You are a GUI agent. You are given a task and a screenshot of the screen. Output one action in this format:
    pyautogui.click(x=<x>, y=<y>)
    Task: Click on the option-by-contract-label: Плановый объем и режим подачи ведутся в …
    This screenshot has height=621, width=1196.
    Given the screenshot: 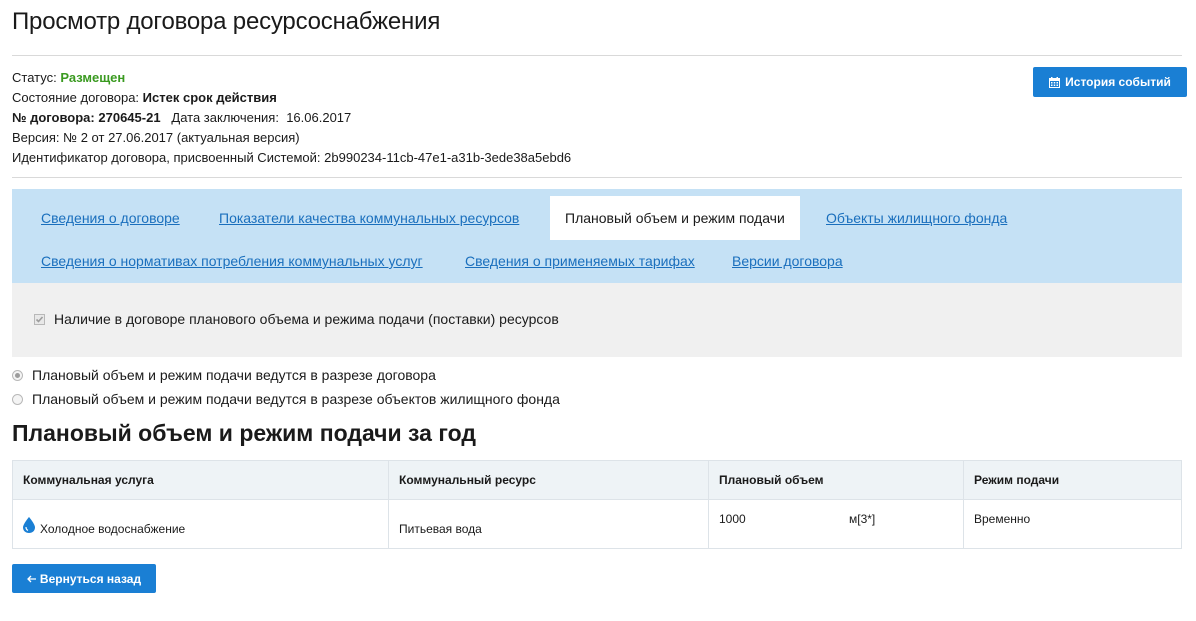 What is the action you would take?
    pyautogui.click(x=234, y=375)
    